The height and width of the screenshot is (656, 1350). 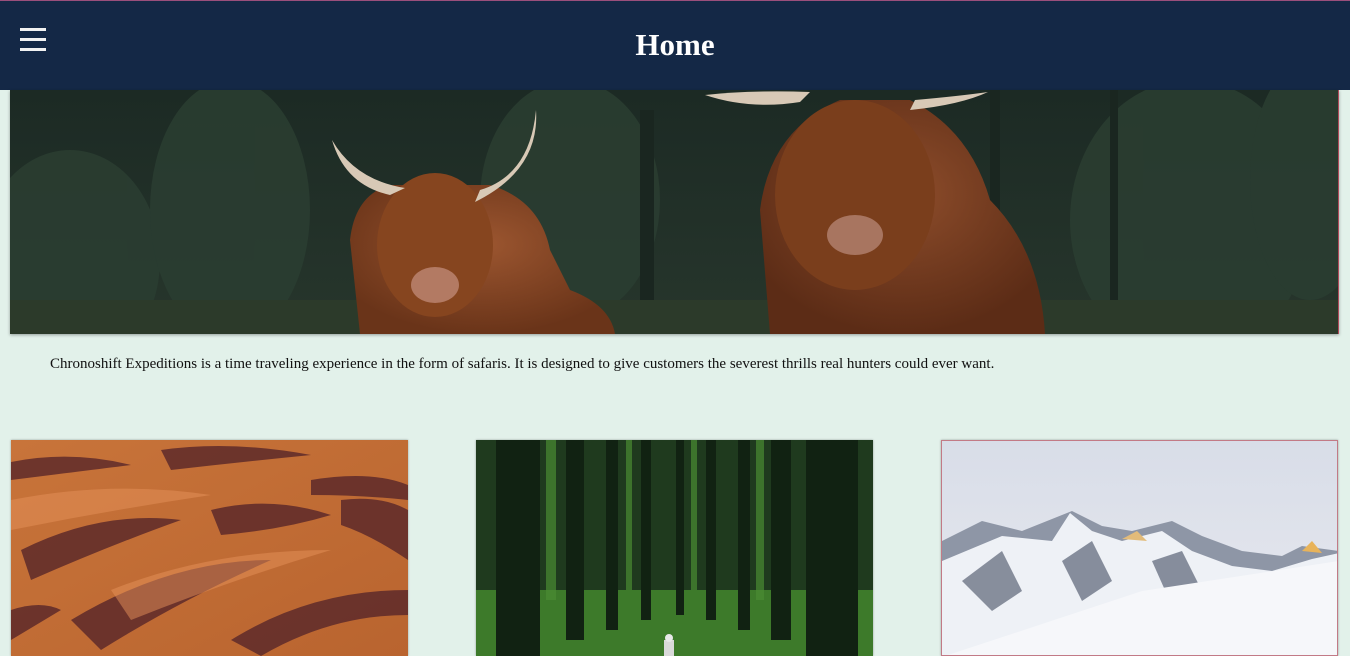 I want to click on top-header: Home, so click(x=675, y=45).